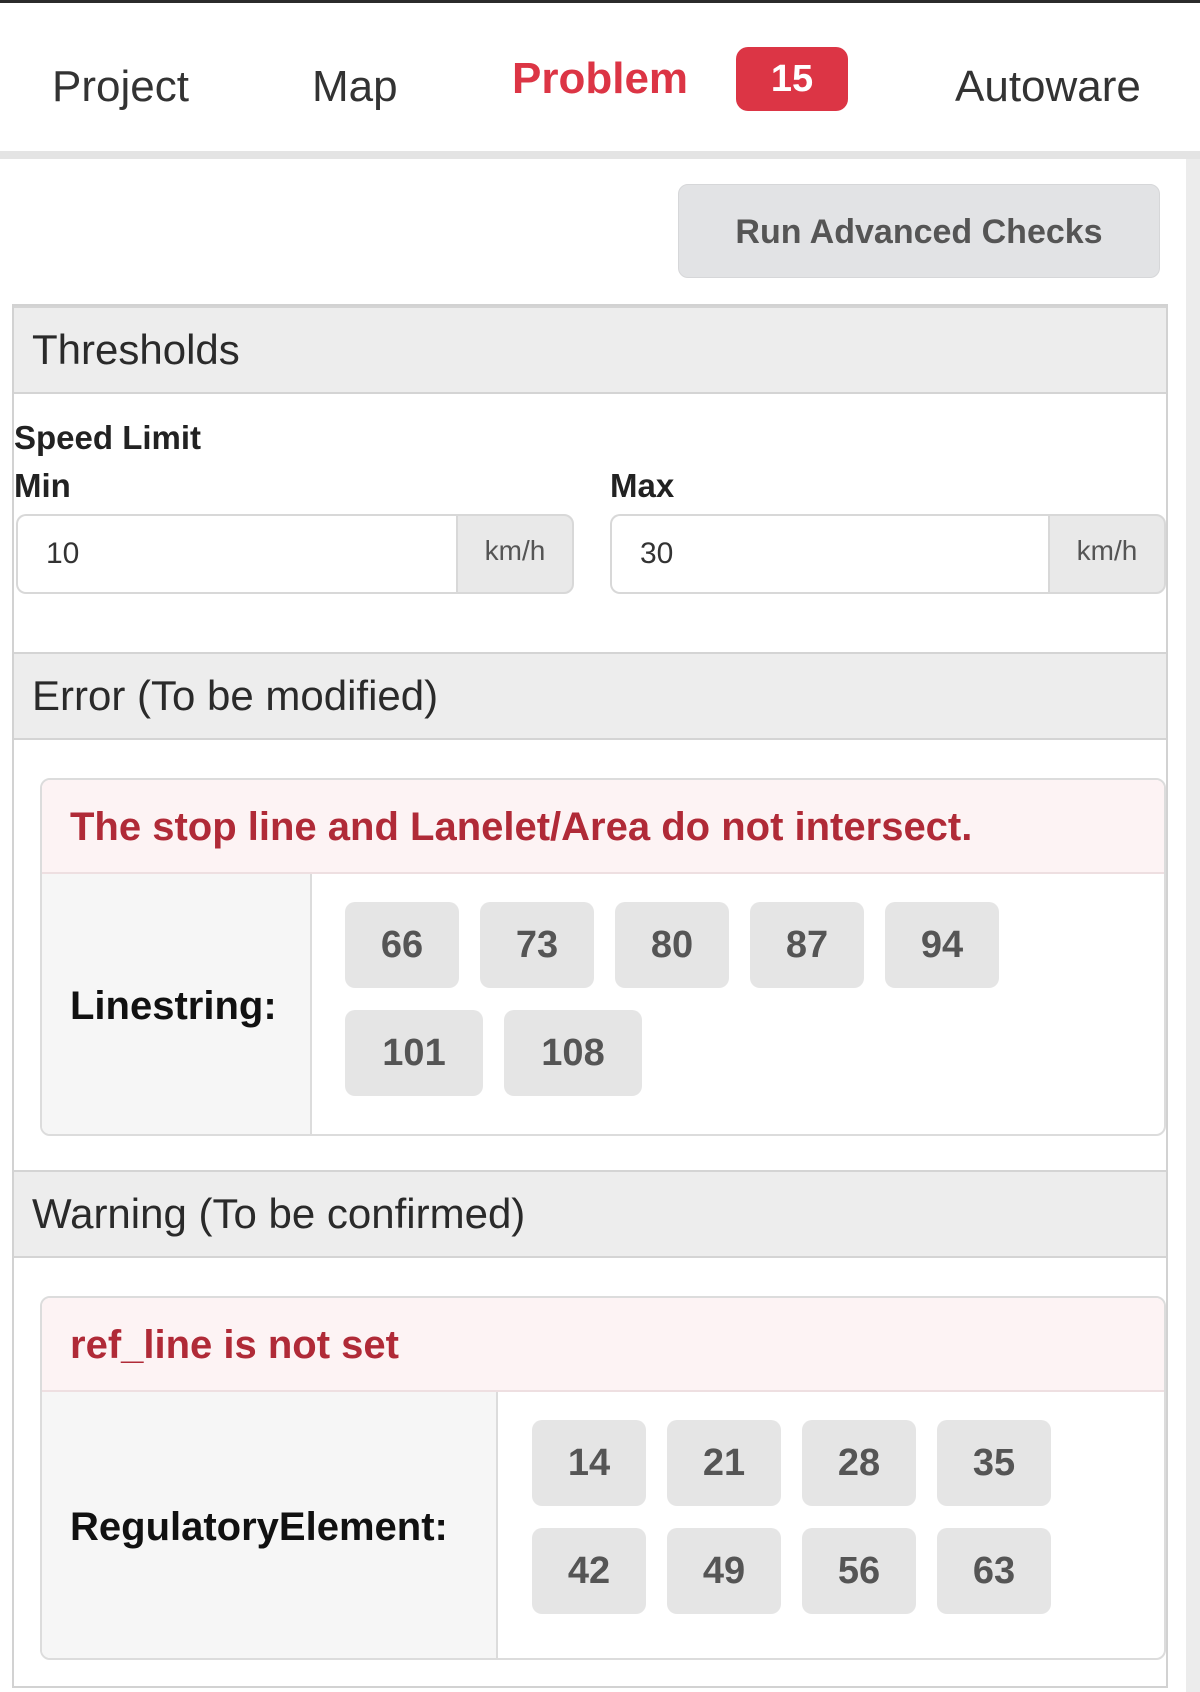 The image size is (1200, 1692). Describe the element at coordinates (589, 1571) in the screenshot. I see `element-id-chip: 42` at that location.